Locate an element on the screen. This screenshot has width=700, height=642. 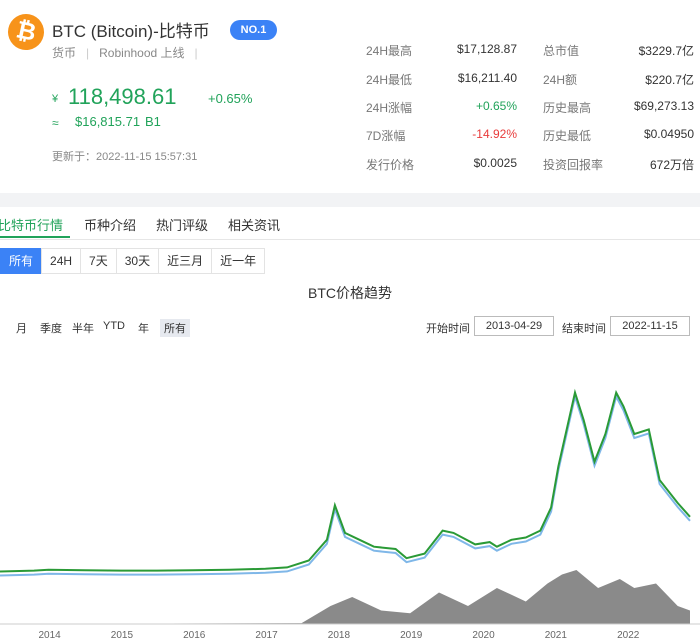
zoom-halfyear: 半年 is located at coordinates (83, 328).